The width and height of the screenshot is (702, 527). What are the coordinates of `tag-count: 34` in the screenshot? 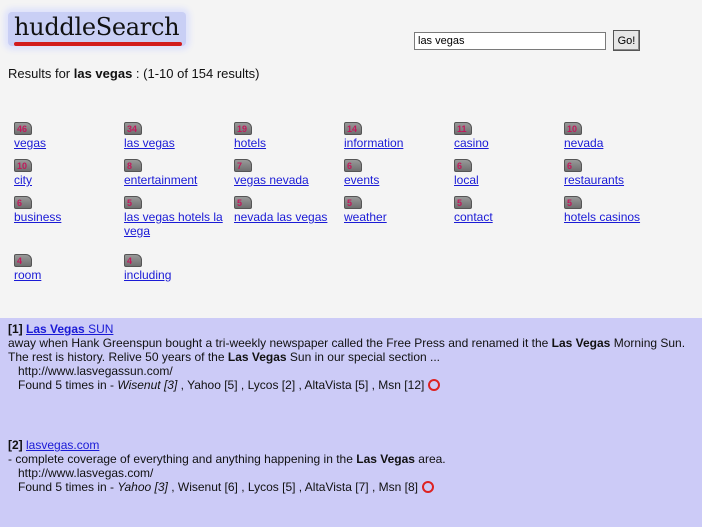 It's located at (132, 129).